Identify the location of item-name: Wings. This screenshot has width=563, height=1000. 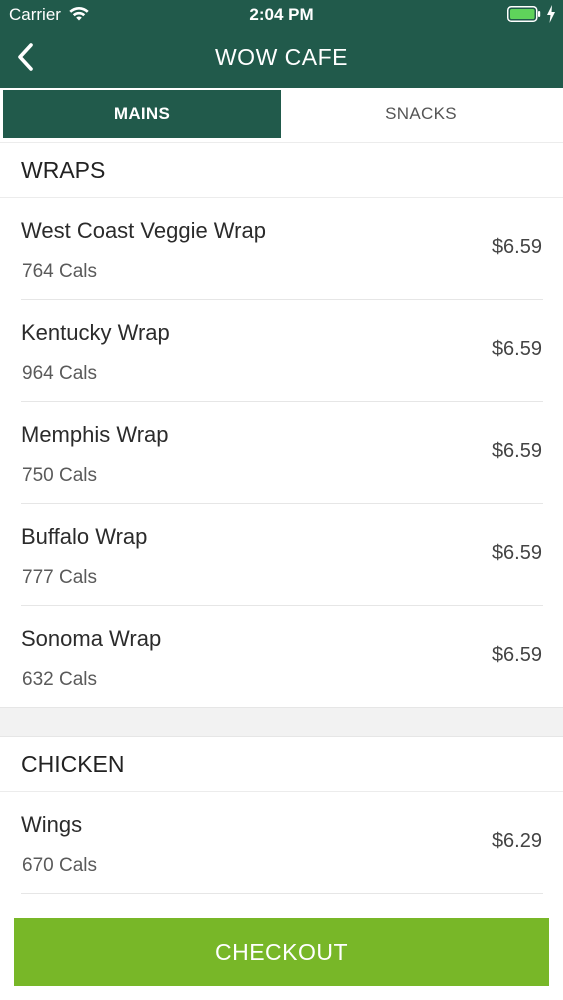
(52, 824).